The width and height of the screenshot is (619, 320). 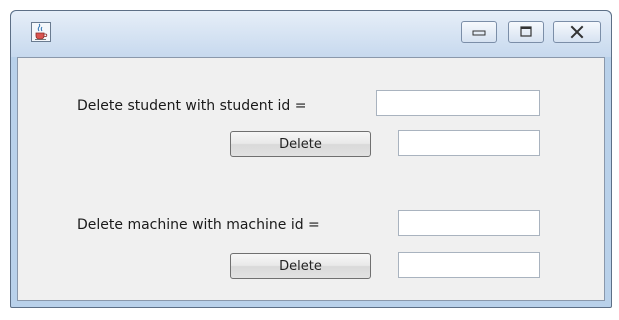 I want to click on maximize-icon, so click(x=526, y=31).